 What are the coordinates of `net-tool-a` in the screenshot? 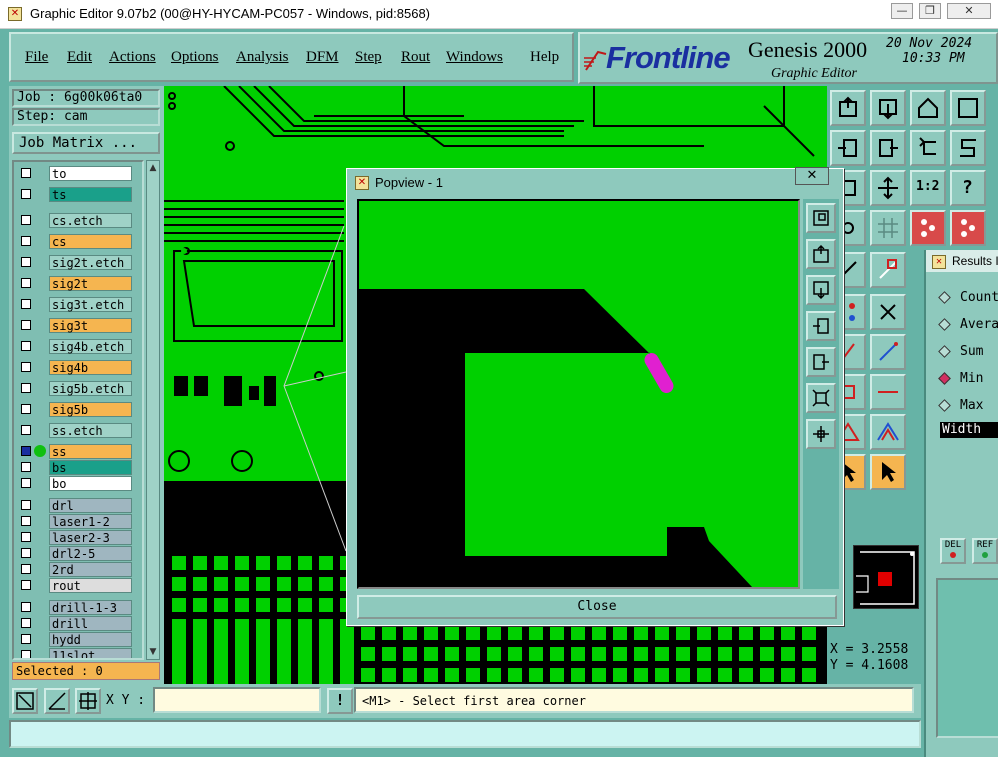 It's located at (928, 228).